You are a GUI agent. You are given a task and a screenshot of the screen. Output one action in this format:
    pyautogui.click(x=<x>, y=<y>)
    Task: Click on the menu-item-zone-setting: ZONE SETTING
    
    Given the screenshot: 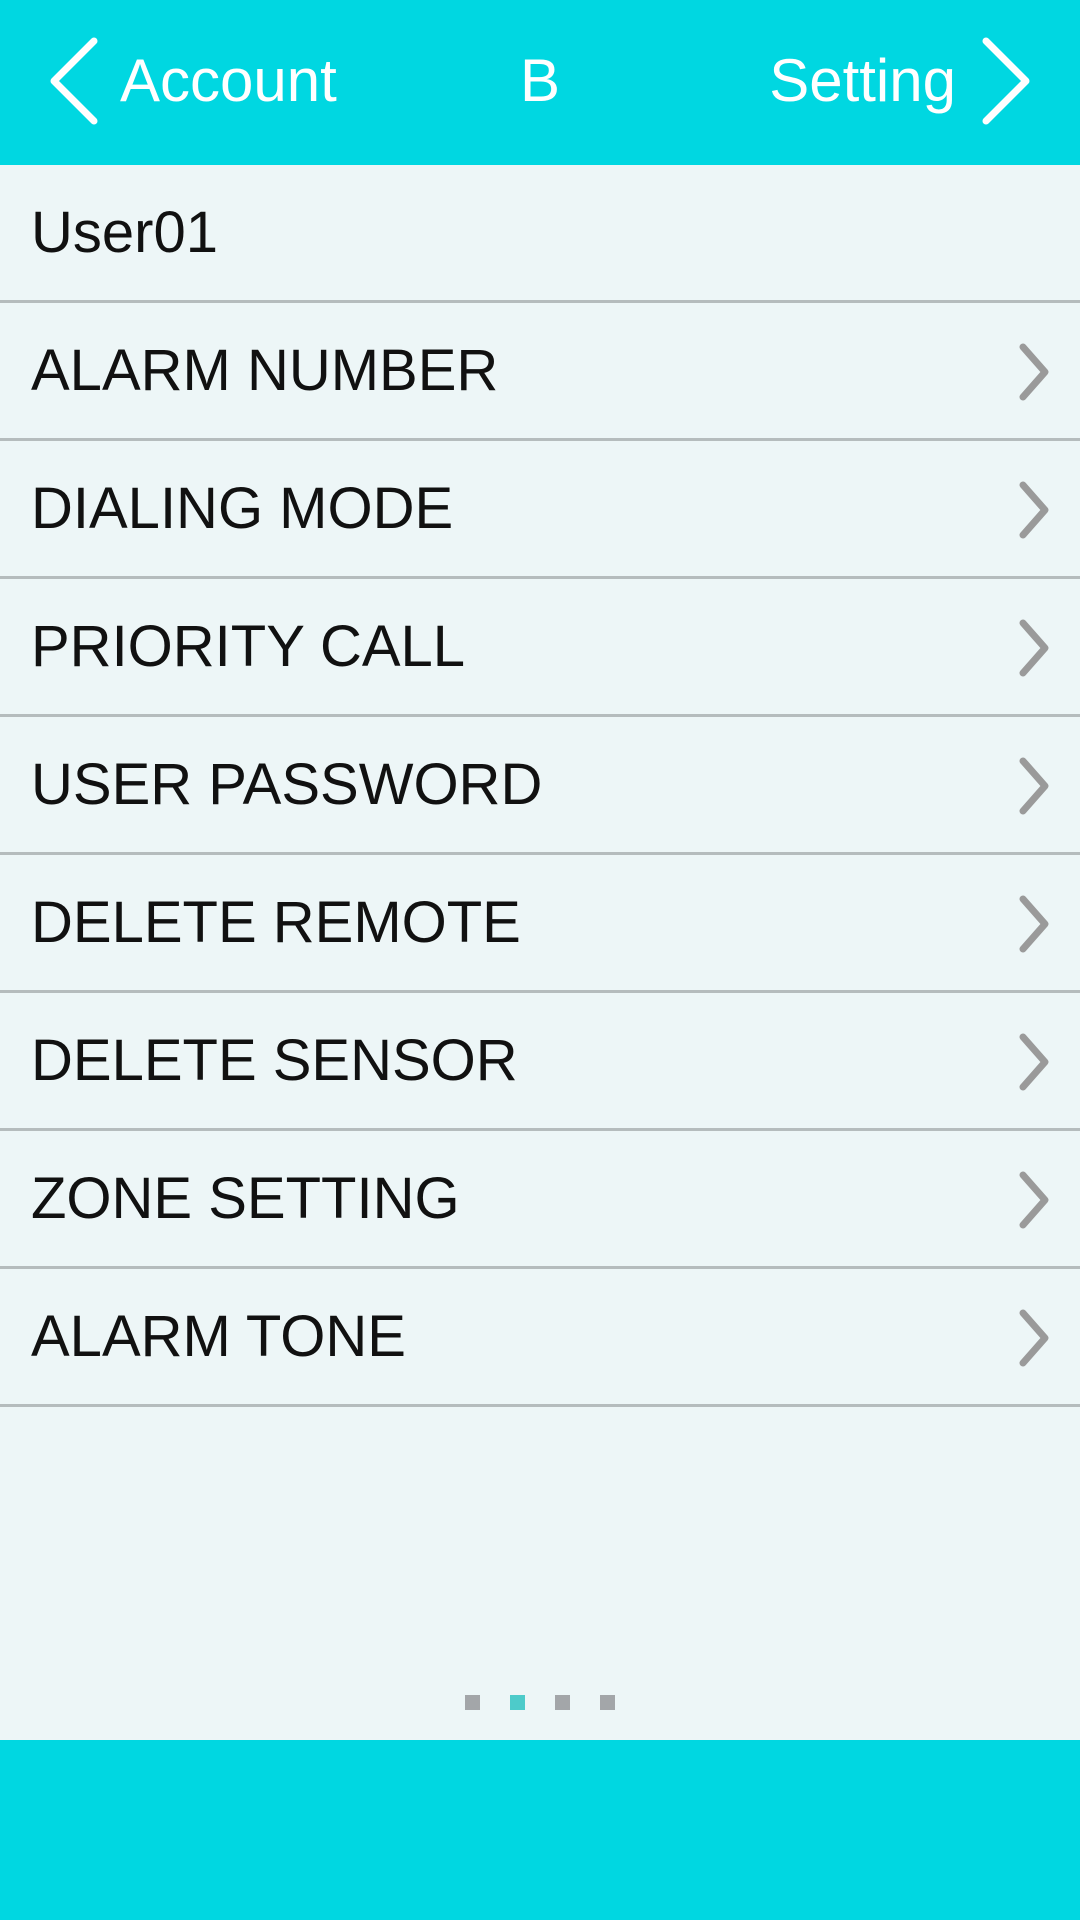 What is the action you would take?
    pyautogui.click(x=540, y=1200)
    